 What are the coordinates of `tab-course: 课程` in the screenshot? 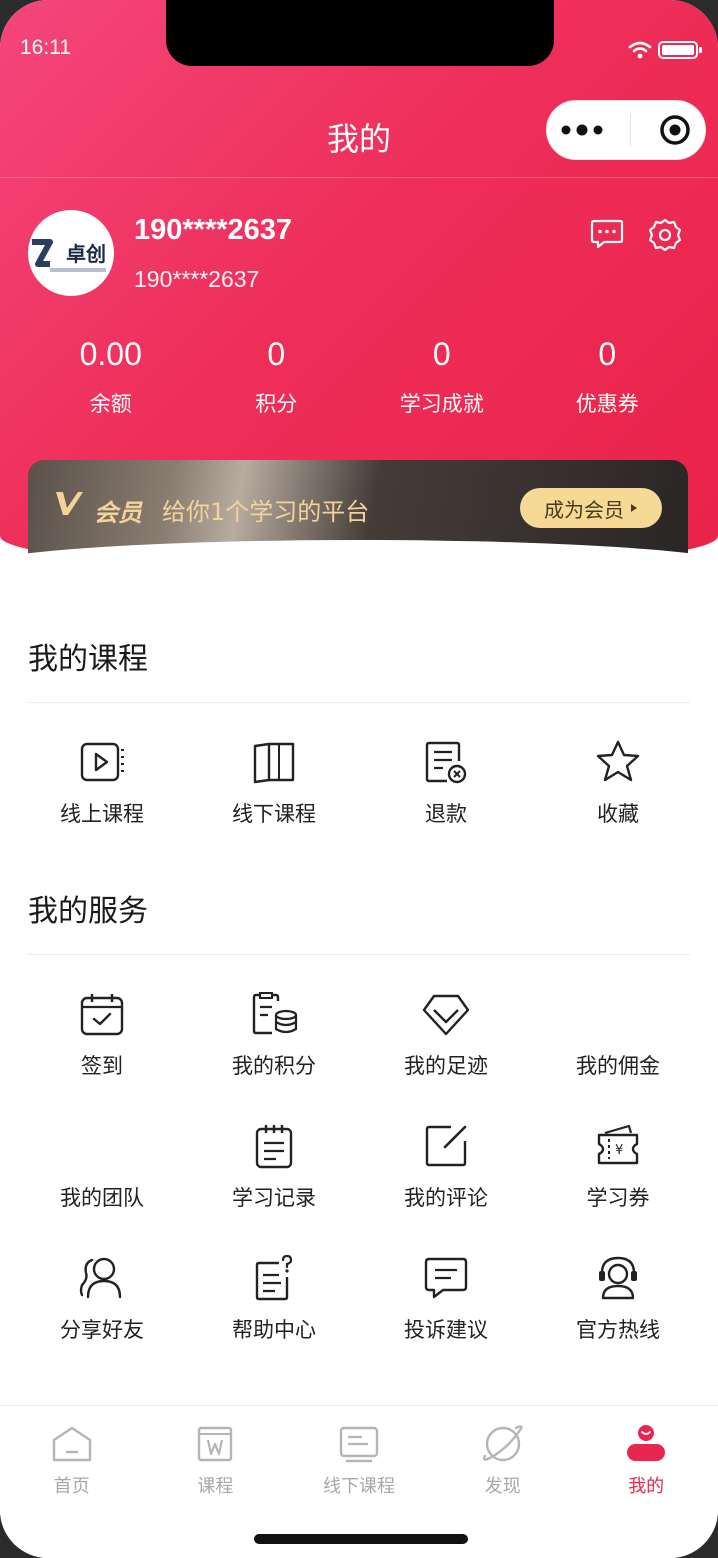 It's located at (216, 1461).